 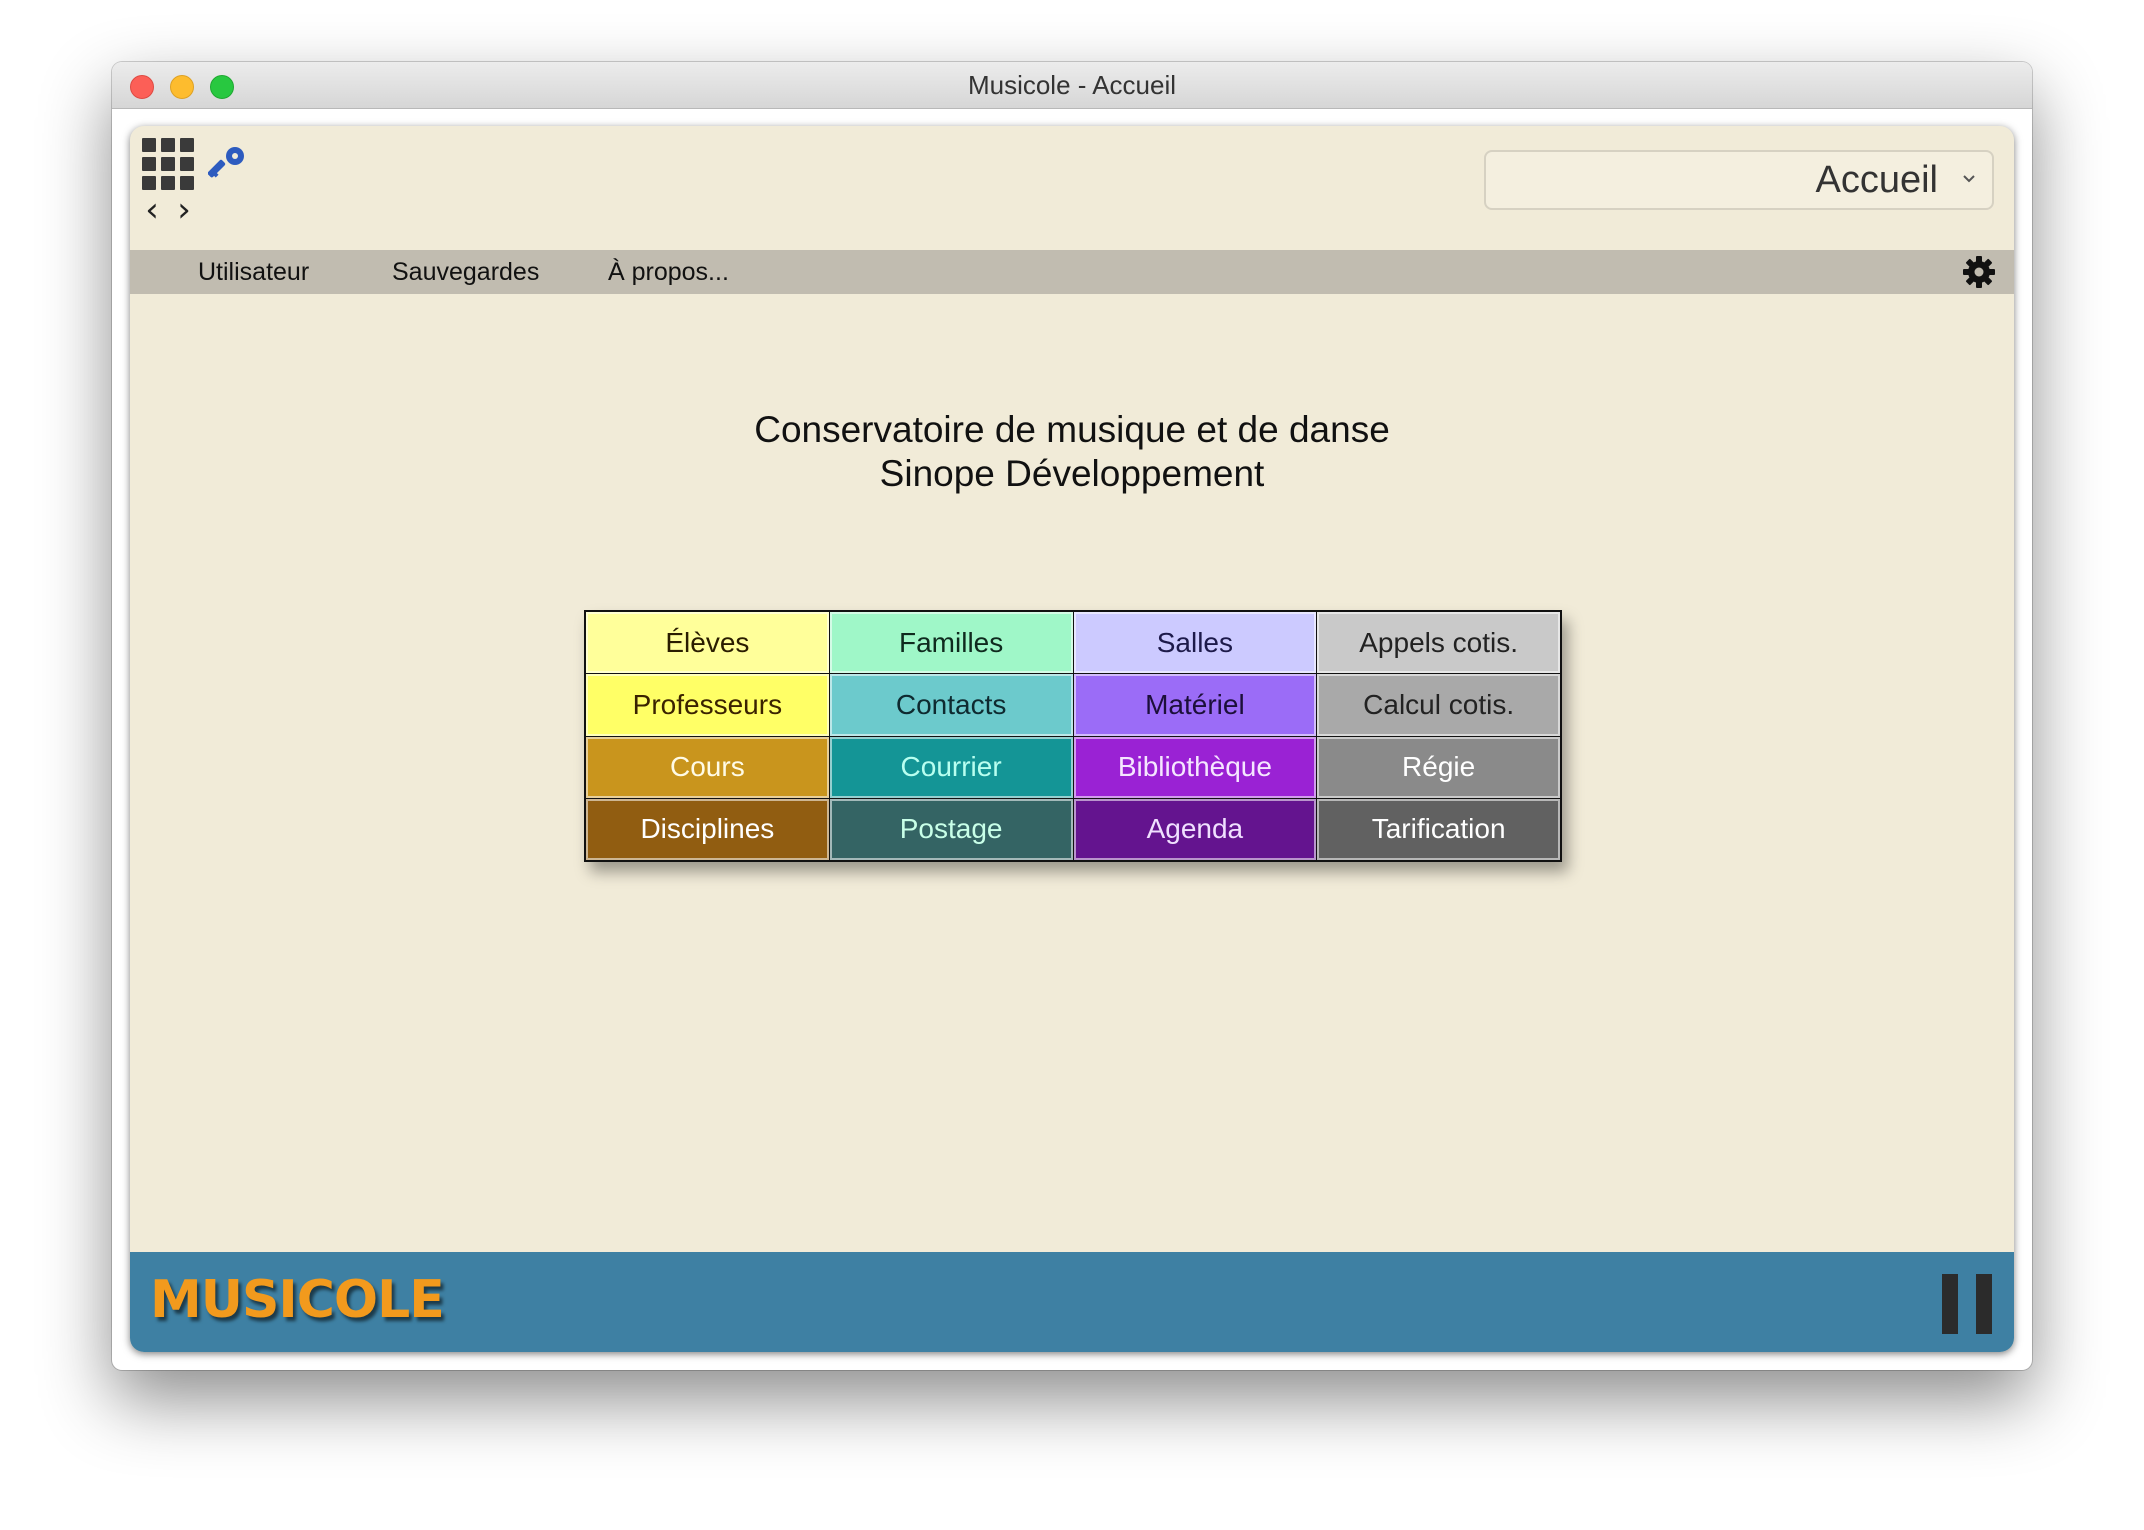 I want to click on menu-item-sauvegardes: Sauvegardes, so click(x=465, y=272).